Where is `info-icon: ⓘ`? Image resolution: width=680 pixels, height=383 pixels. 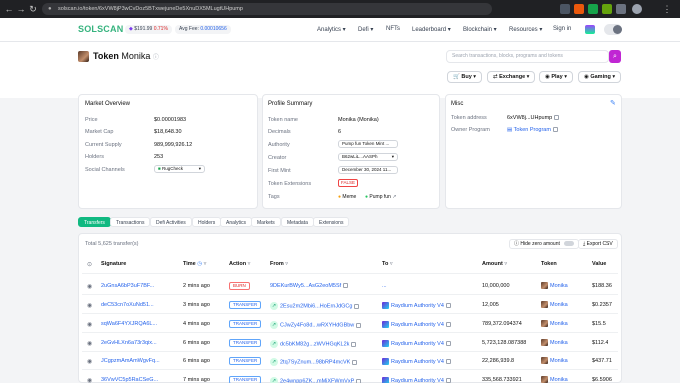 info-icon: ⓘ is located at coordinates (517, 244).